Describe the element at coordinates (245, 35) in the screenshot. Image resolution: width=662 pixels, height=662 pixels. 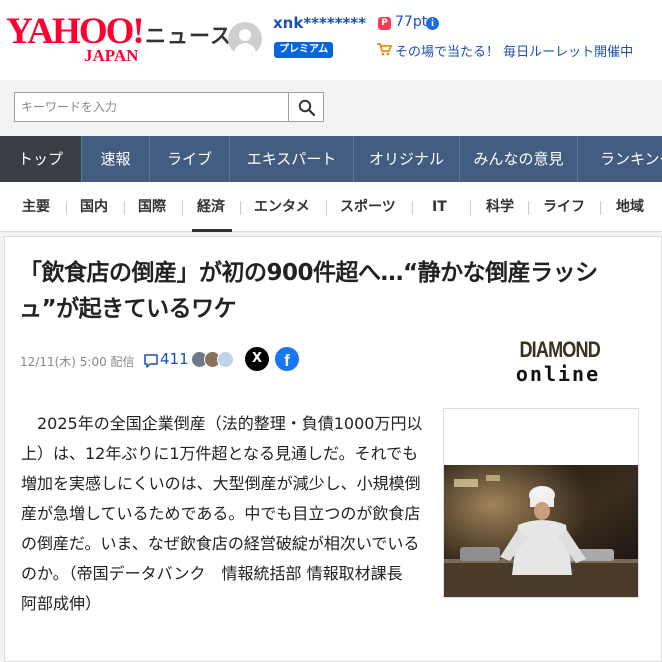
I see `avatar-head-shape` at that location.